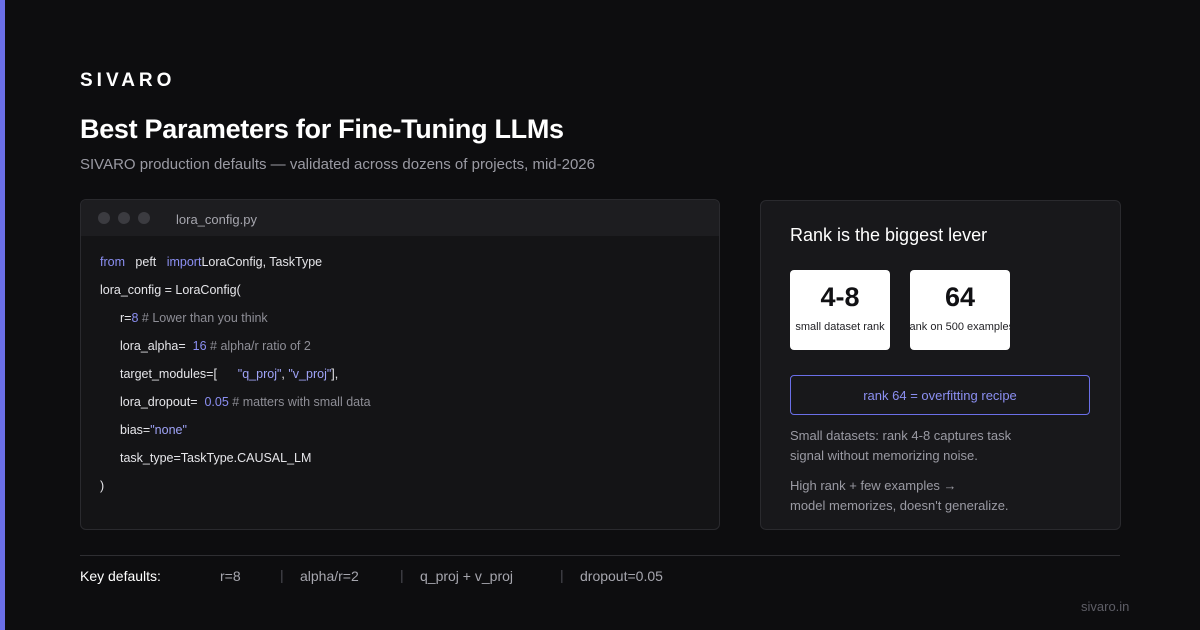  I want to click on code-text: ), so click(102, 486).